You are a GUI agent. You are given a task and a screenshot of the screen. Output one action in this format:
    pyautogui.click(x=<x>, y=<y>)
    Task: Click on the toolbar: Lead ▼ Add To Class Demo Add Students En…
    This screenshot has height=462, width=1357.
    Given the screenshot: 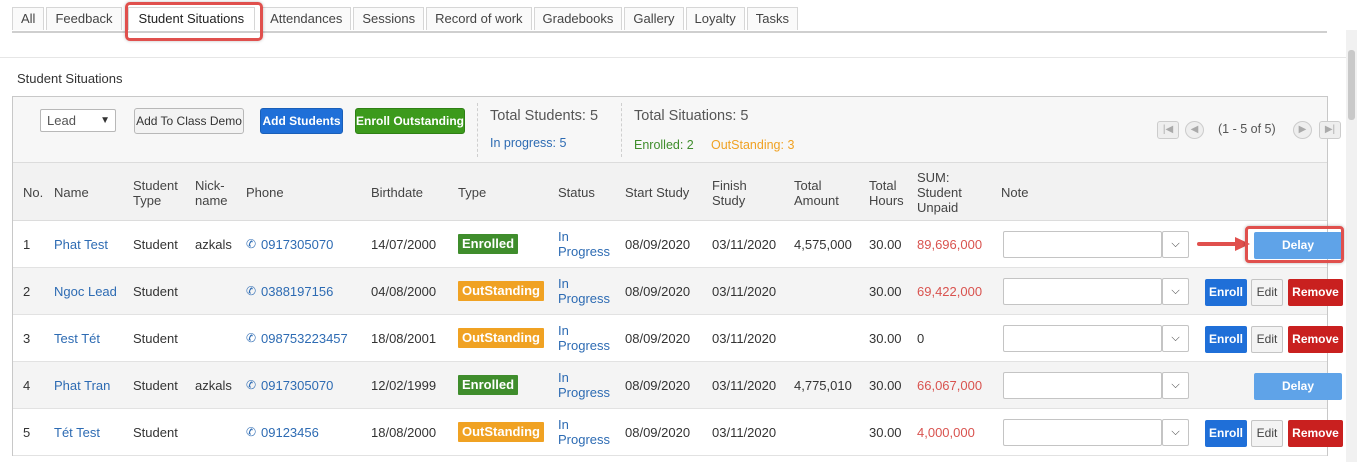 What is the action you would take?
    pyautogui.click(x=677, y=130)
    